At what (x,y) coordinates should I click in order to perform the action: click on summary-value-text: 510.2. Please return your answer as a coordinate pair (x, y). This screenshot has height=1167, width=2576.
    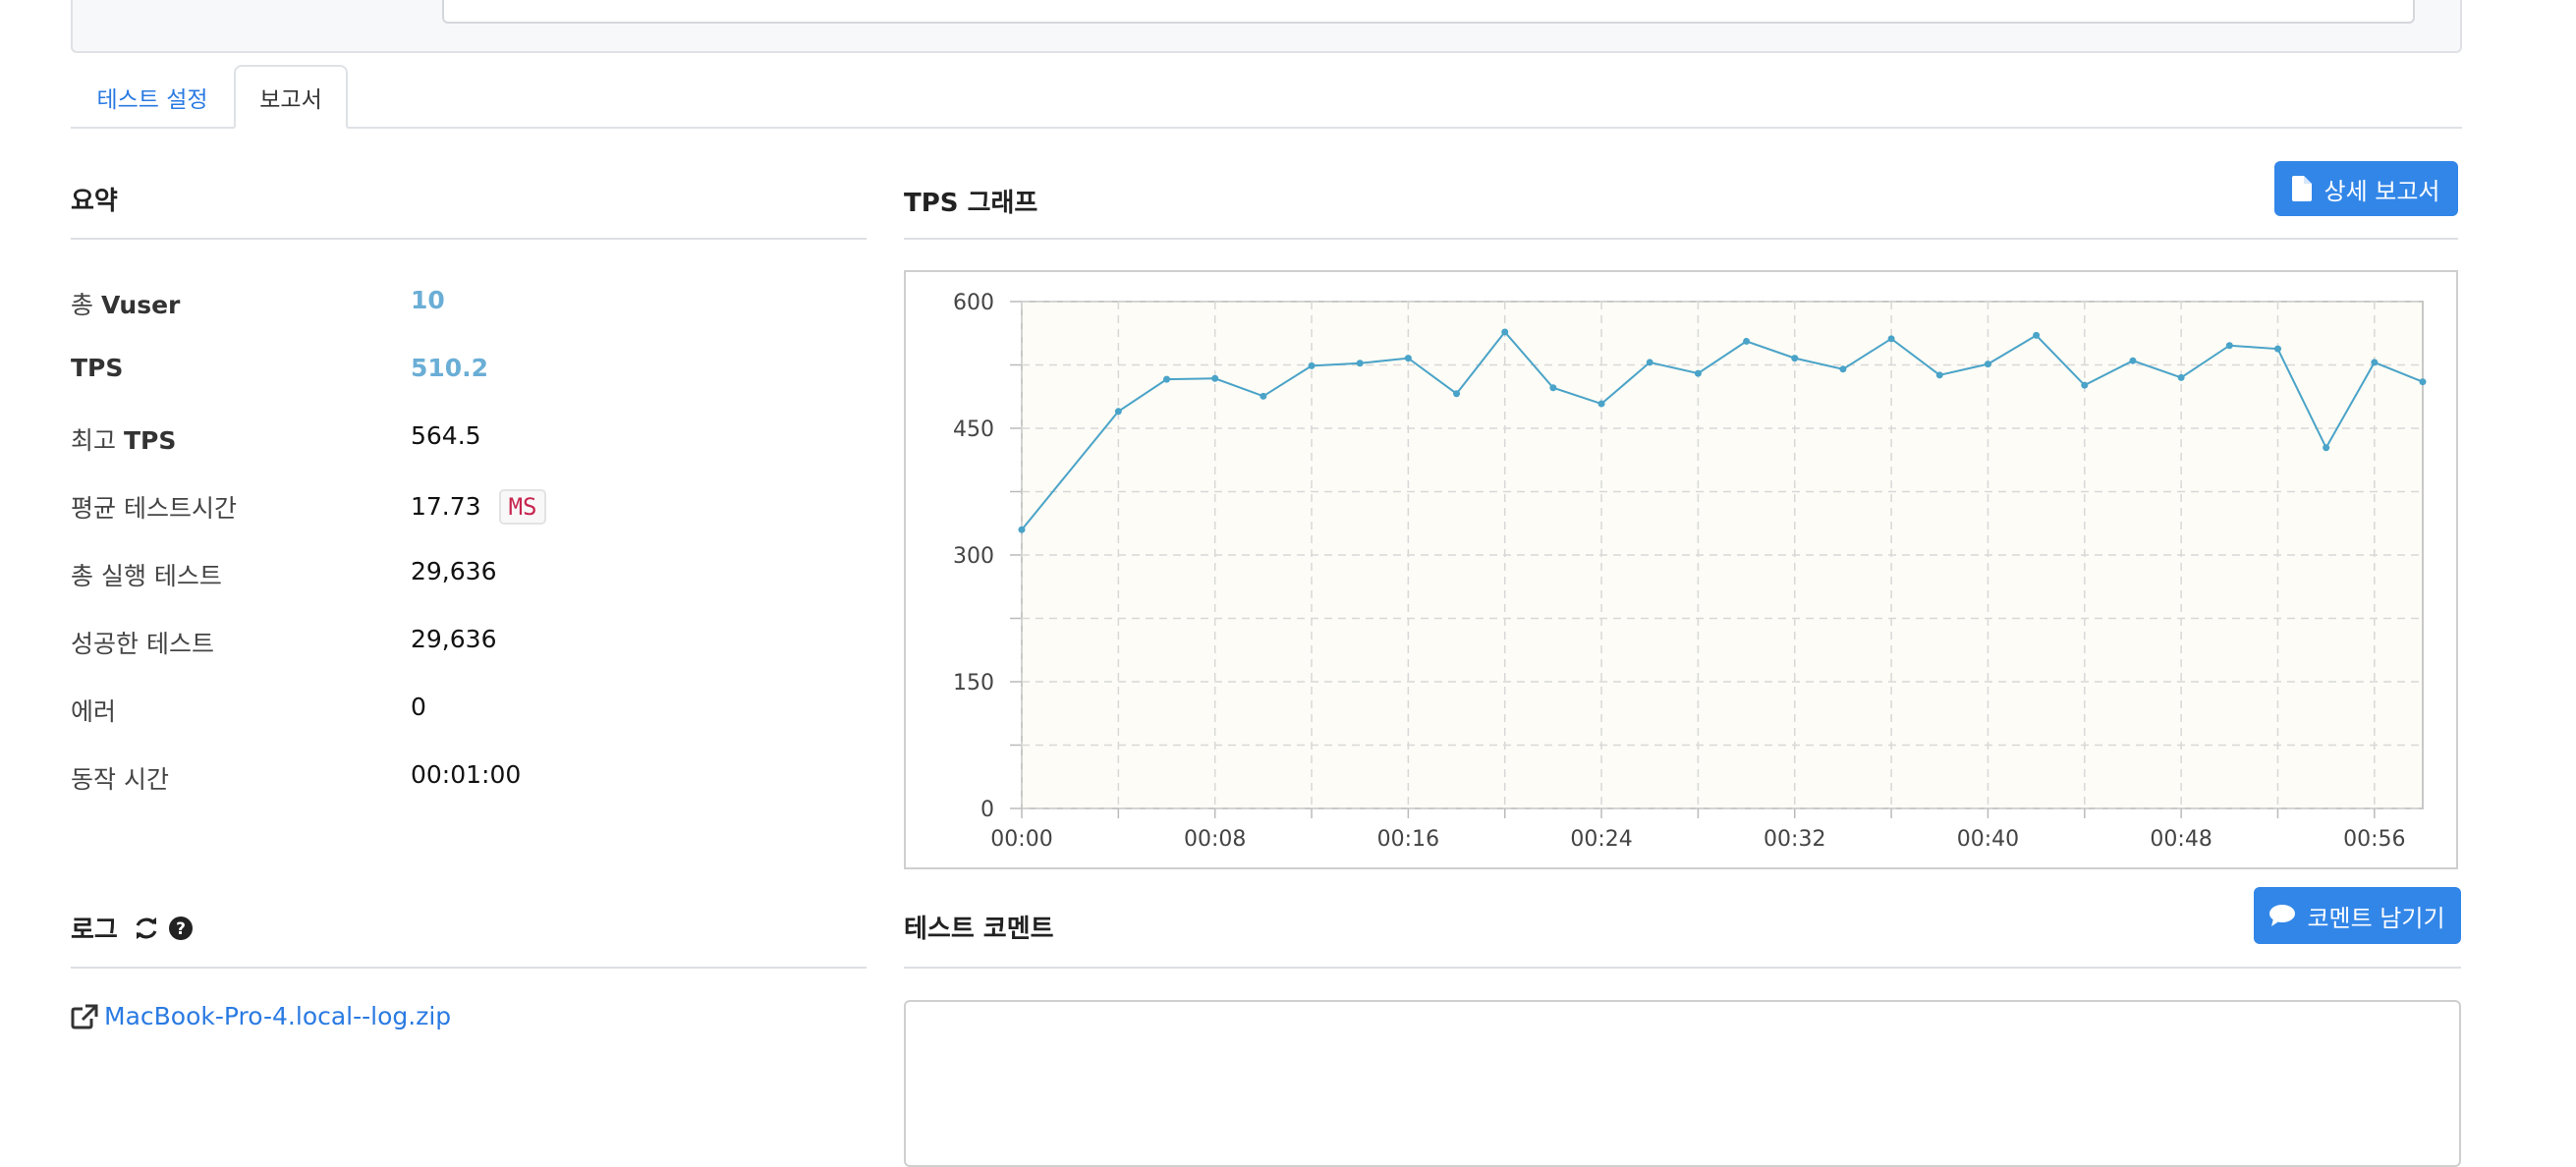
    Looking at the image, I should click on (450, 368).